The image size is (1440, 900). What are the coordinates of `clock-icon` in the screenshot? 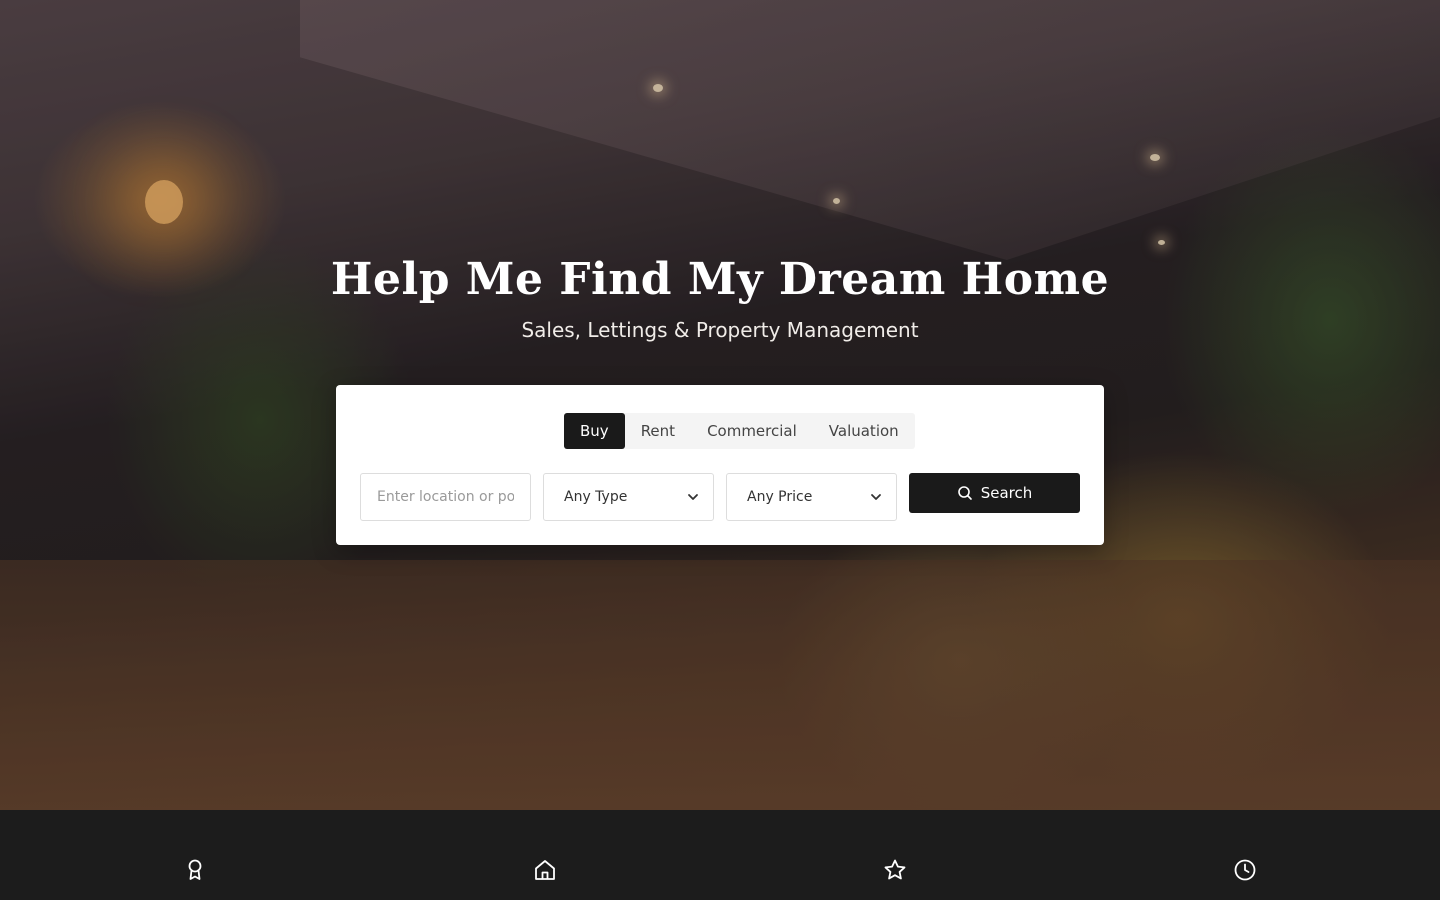 It's located at (1245, 870).